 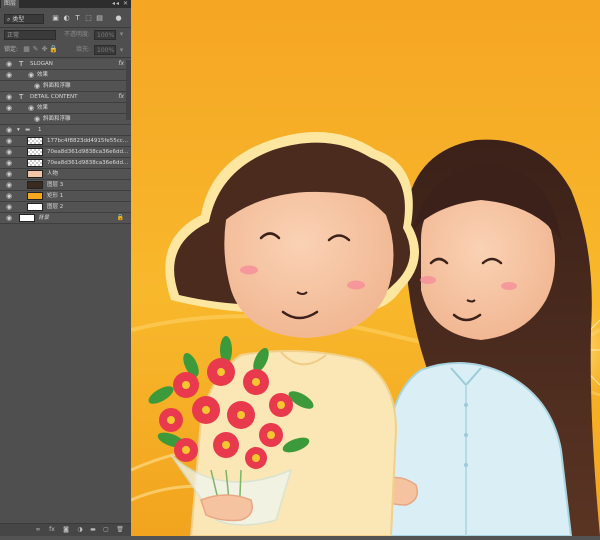 What do you see at coordinates (65, 207) in the screenshot?
I see `layer-row: ◉ 图层 2` at bounding box center [65, 207].